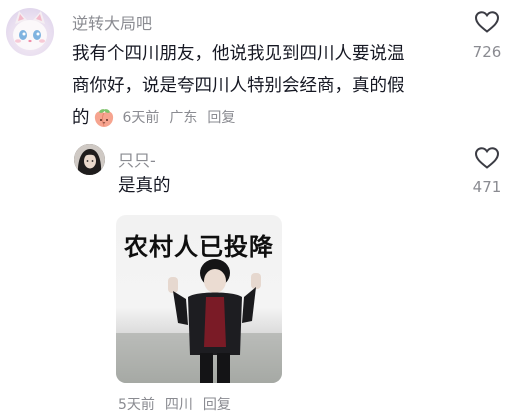  Describe the element at coordinates (487, 52) in the screenshot. I see `like-count: 726` at that location.